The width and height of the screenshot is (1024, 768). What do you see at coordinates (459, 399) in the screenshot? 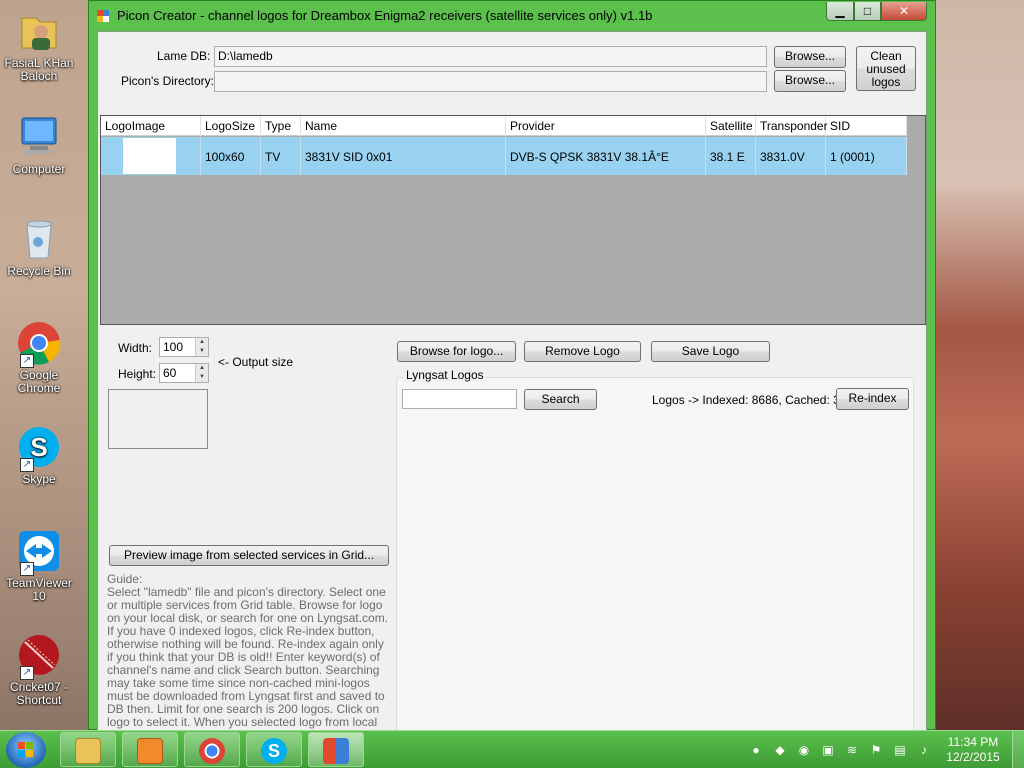
I see `lyngsat-search-input` at bounding box center [459, 399].